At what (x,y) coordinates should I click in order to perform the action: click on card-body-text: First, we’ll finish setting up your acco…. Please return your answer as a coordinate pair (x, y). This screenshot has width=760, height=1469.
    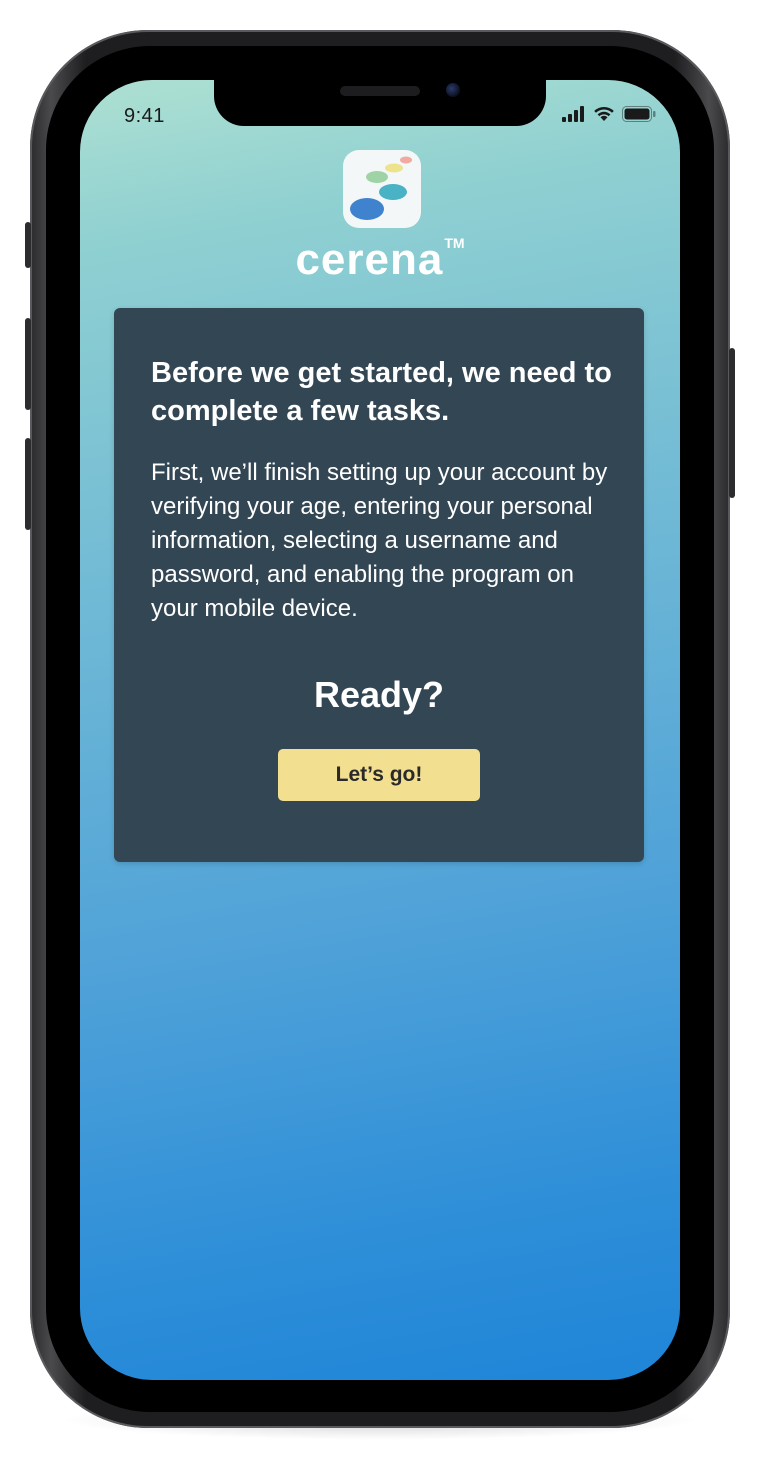
    Looking at the image, I should click on (379, 540).